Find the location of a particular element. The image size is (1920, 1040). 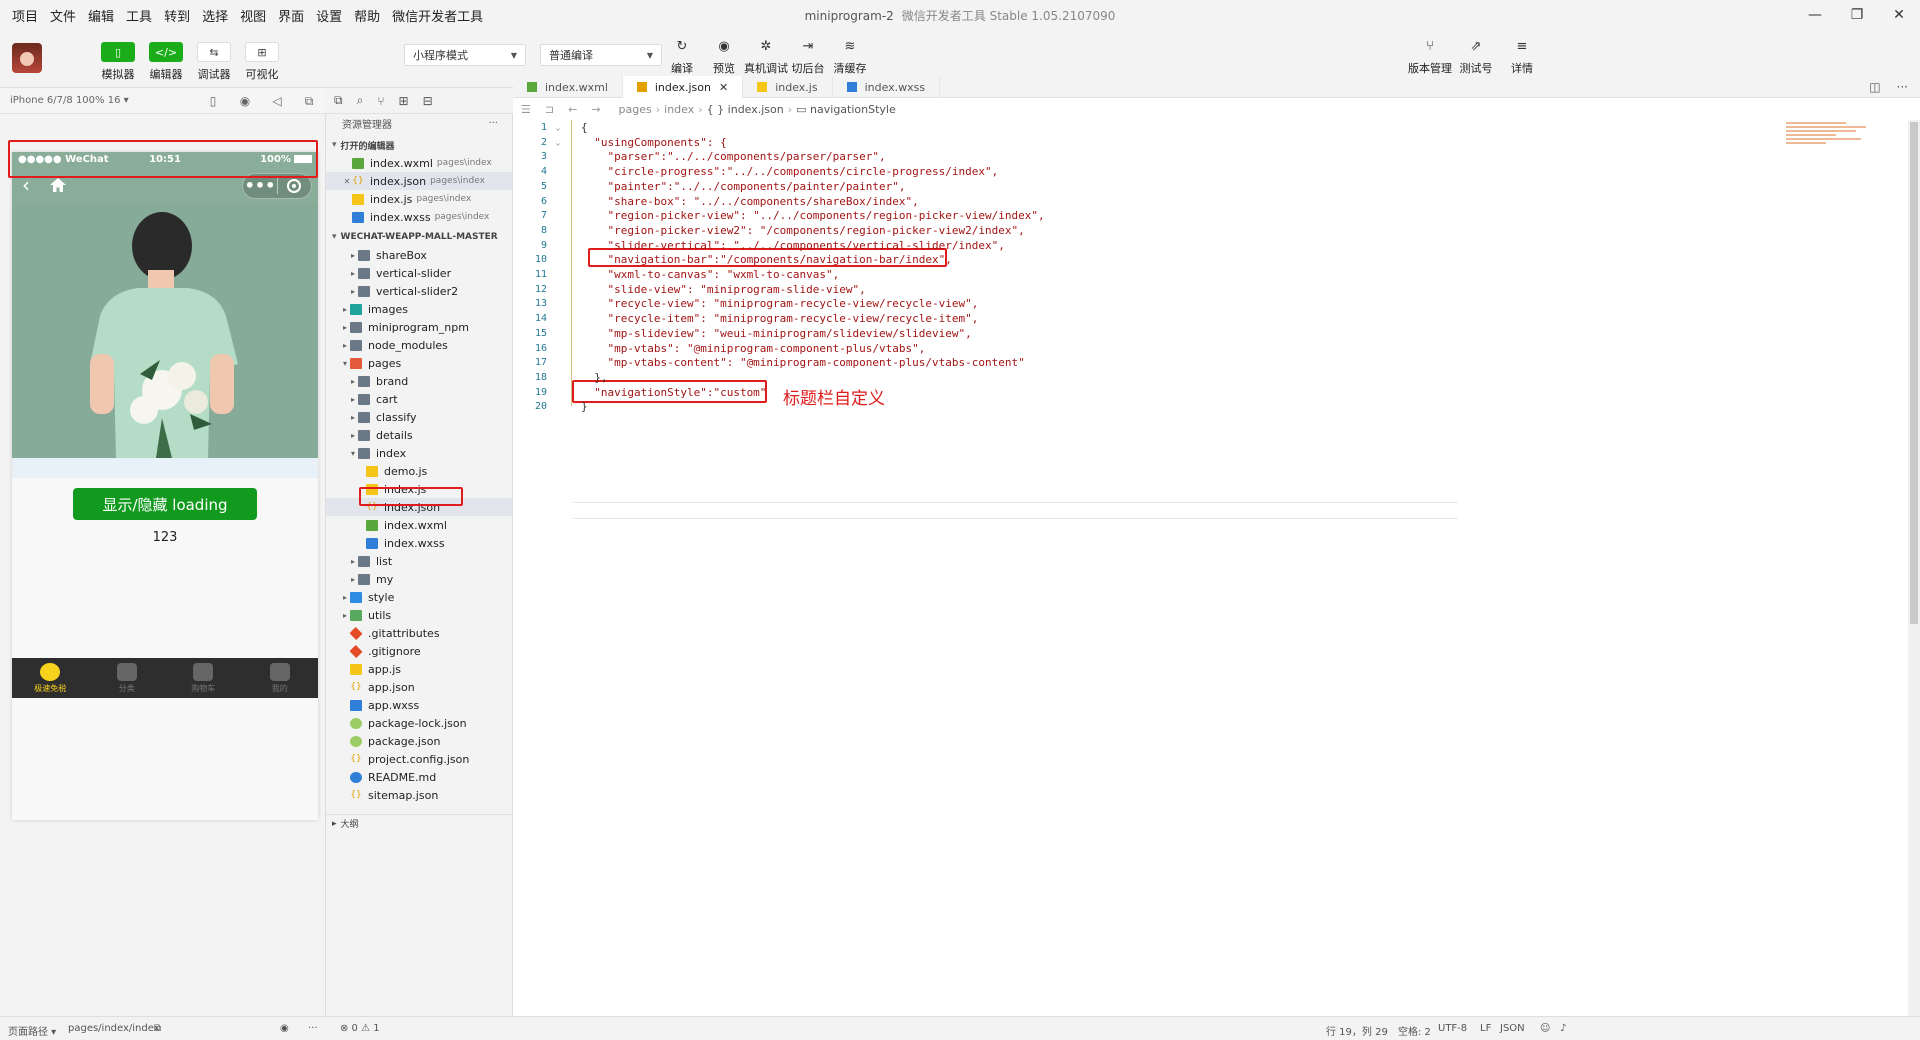

activity-icon: ⊞ is located at coordinates (404, 101).